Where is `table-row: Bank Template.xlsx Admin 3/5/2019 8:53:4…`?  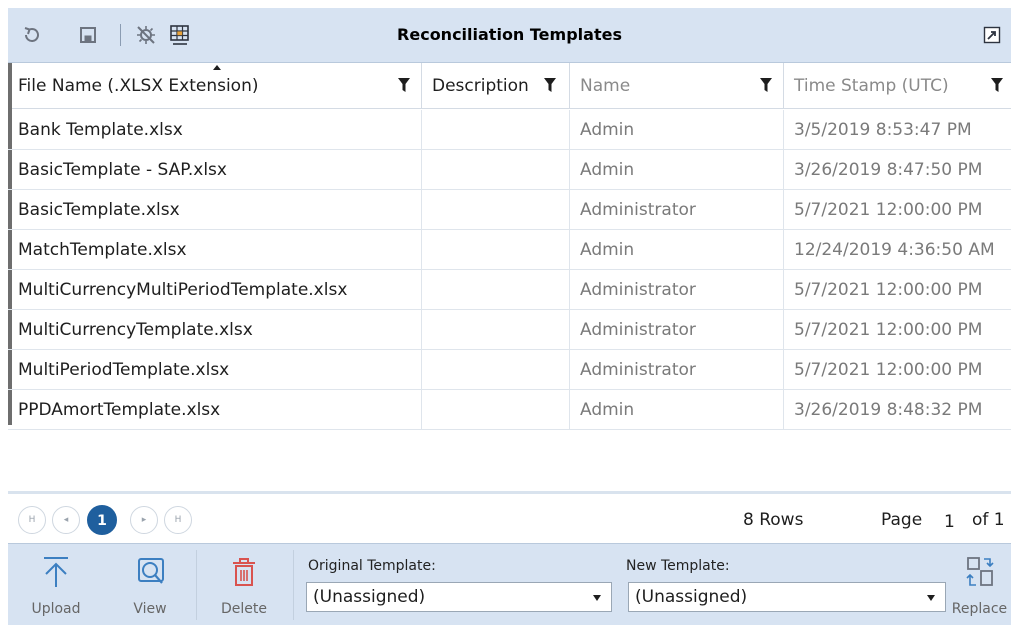
table-row: Bank Template.xlsx Admin 3/5/2019 8:53:4… is located at coordinates (509, 130).